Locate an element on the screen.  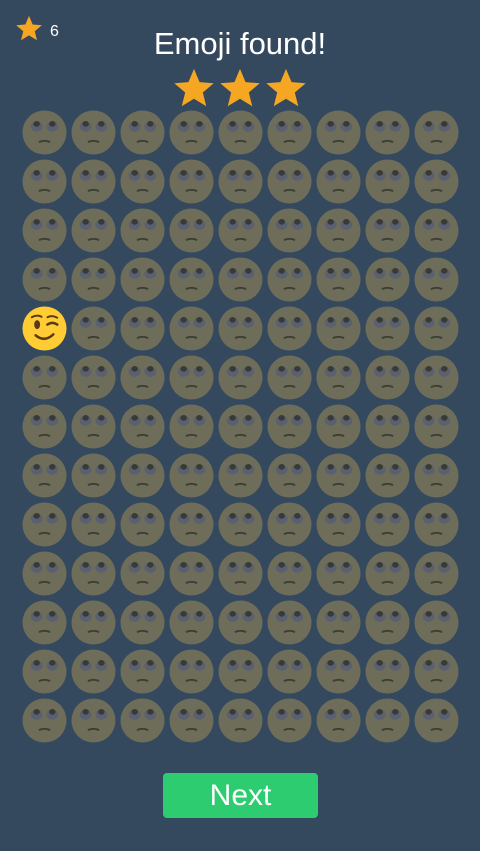
next-button: Next is located at coordinates (240, 795).